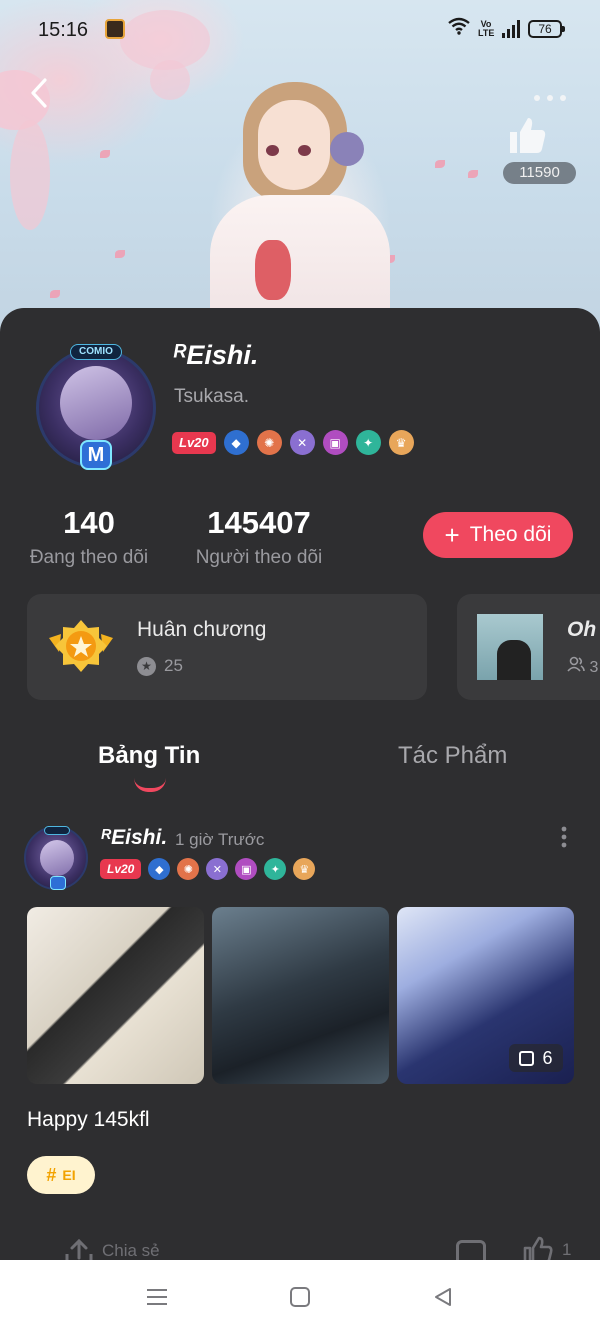 The height and width of the screenshot is (1333, 600). I want to click on username: ᴿEishi., so click(215, 355).